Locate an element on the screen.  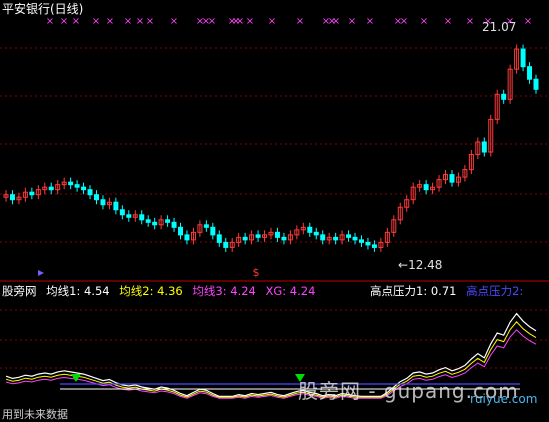
high-pressure2-label: 高点压力2: is located at coordinates (495, 291).